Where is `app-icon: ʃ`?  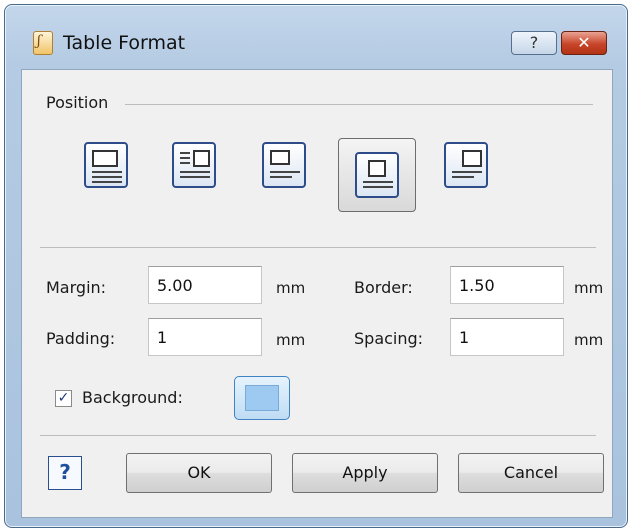 app-icon: ʃ is located at coordinates (43, 43).